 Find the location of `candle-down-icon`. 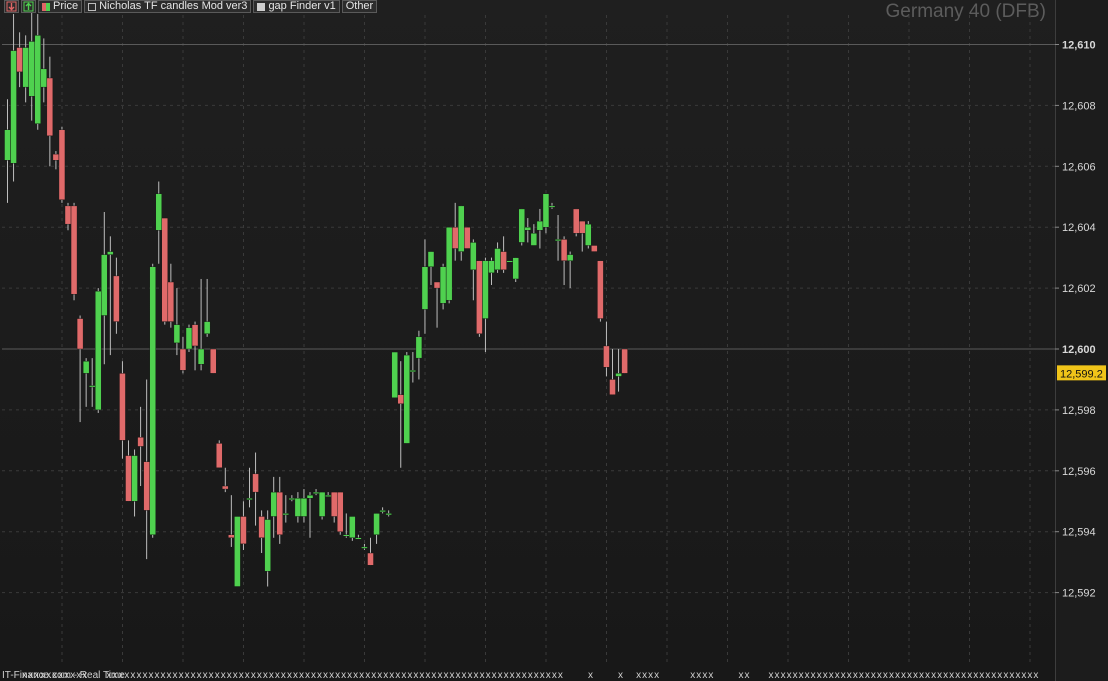

candle-down-icon is located at coordinates (11, 6).